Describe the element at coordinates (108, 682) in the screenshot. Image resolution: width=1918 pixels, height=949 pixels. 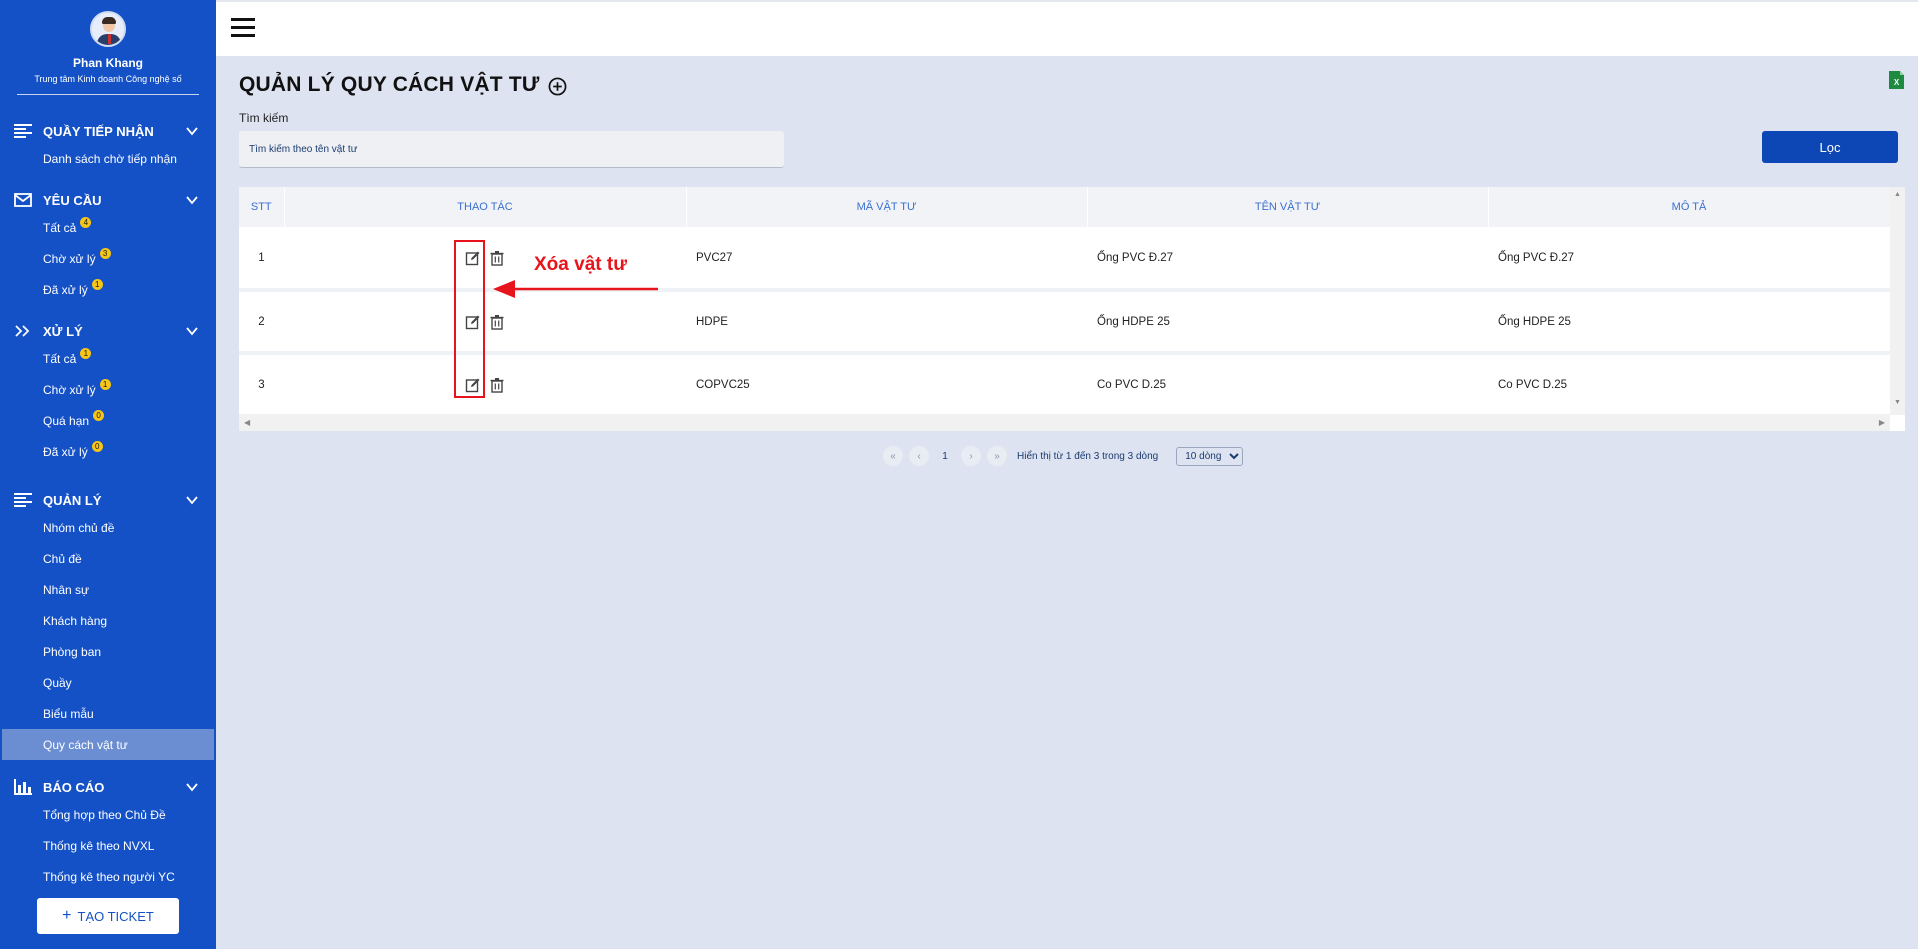
I see `sidebar-item-quay: Quầy` at that location.